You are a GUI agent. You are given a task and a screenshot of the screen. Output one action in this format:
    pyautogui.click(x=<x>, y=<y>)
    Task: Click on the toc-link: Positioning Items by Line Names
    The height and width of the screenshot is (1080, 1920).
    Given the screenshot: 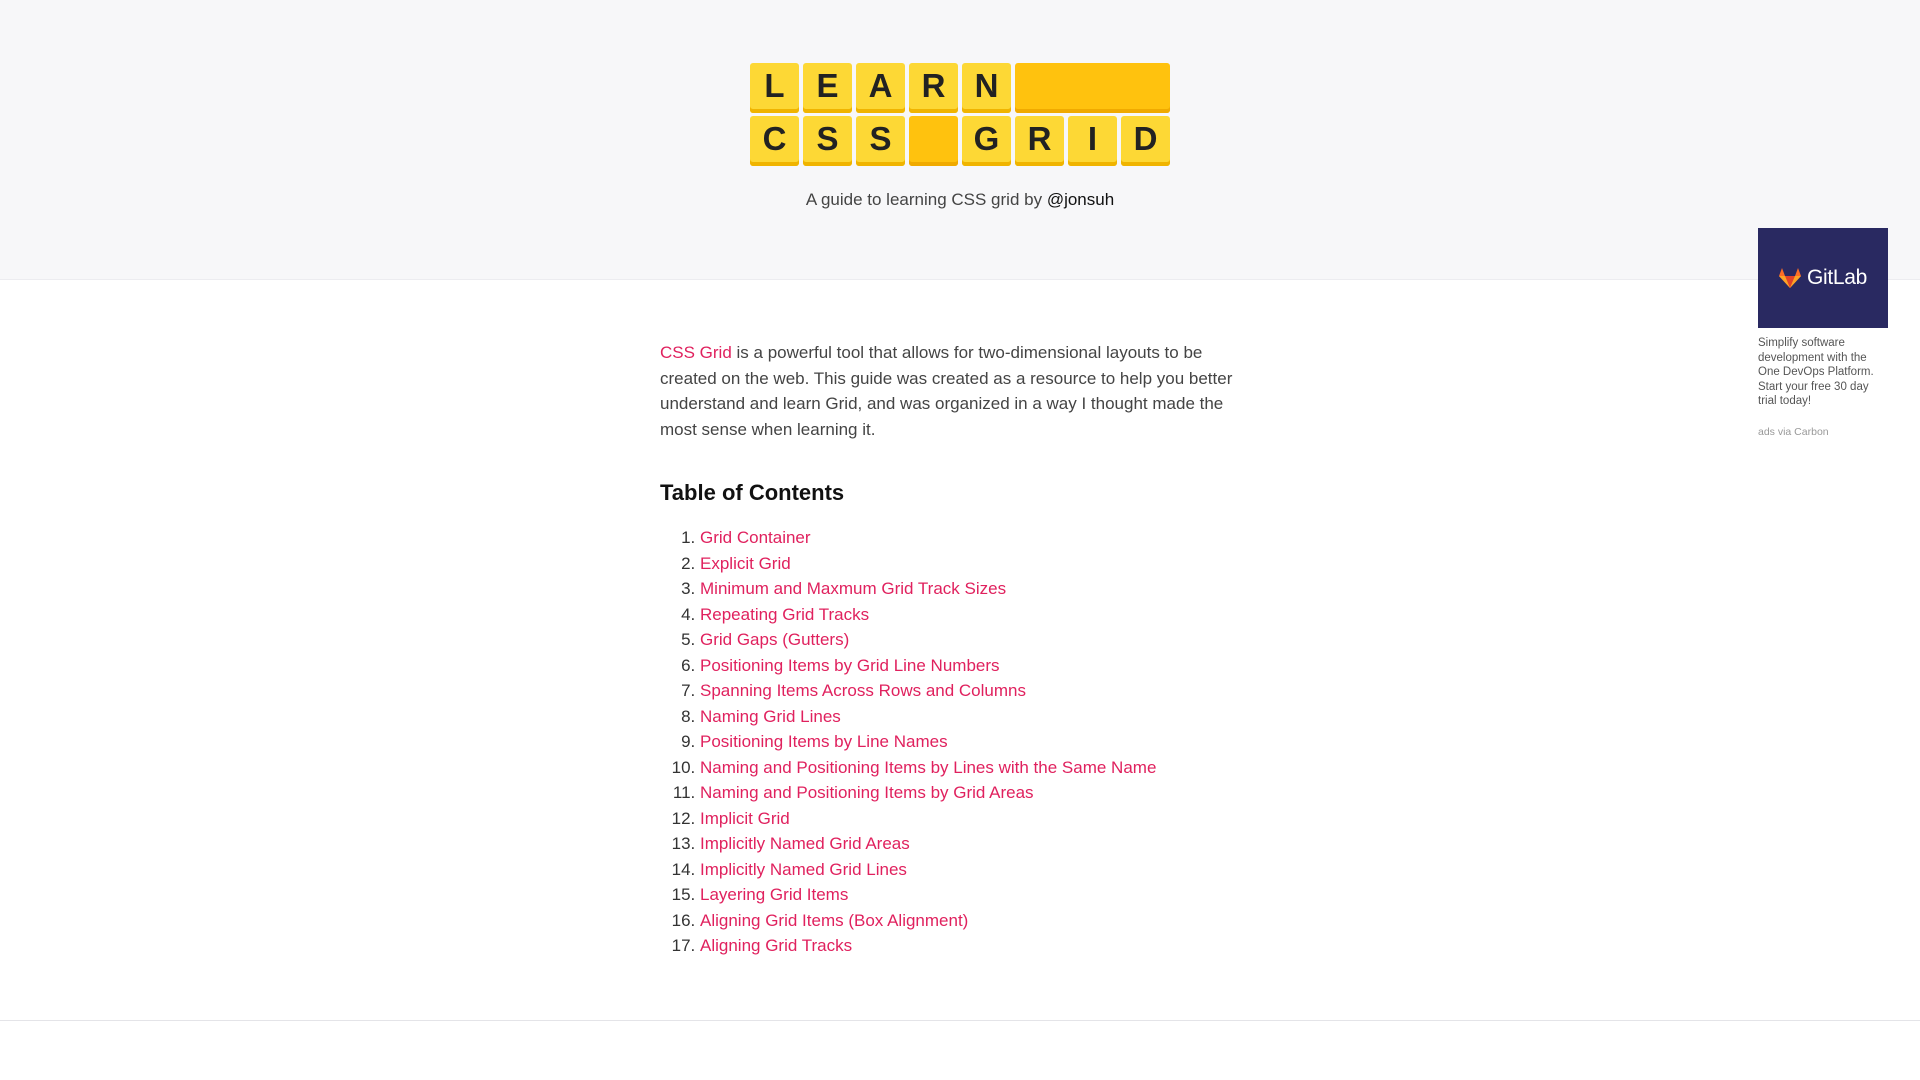 What is the action you would take?
    pyautogui.click(x=824, y=741)
    